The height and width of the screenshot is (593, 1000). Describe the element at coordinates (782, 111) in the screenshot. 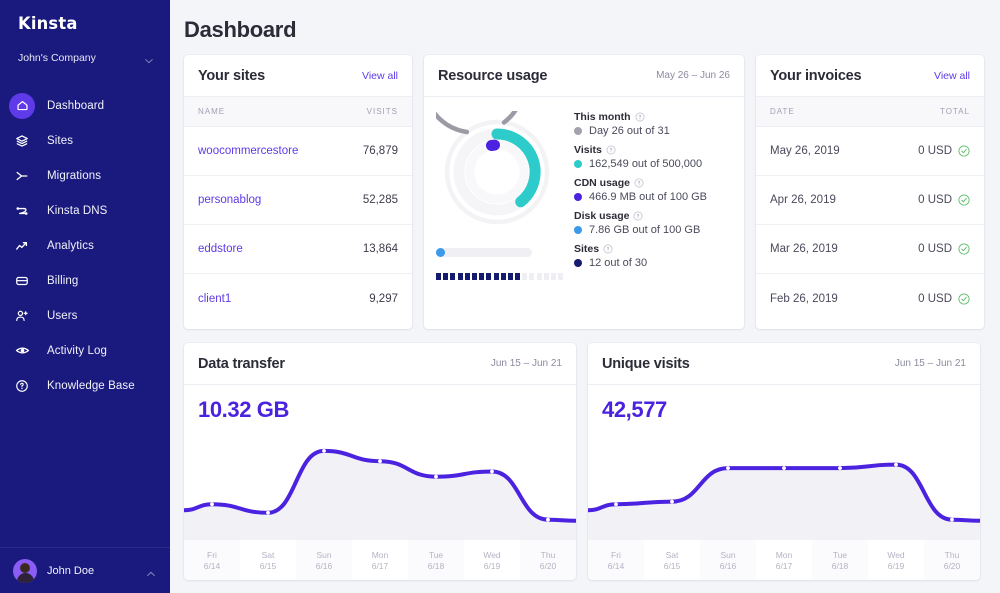

I see `column-header-date: DATE` at that location.